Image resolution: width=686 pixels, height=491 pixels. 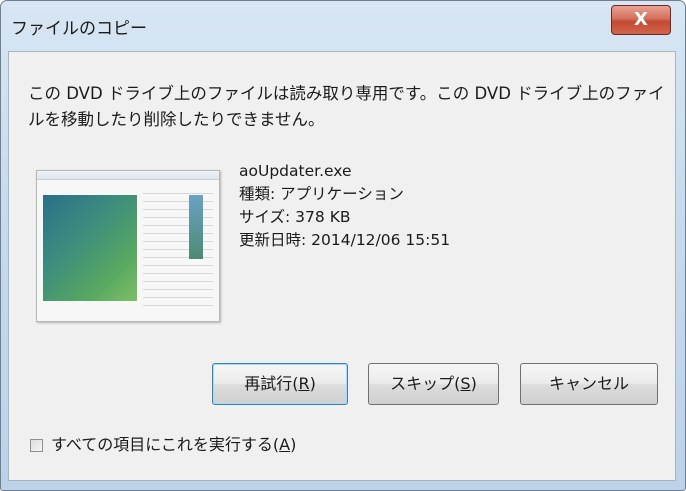 I want to click on thumbnail-image, so click(x=90, y=248).